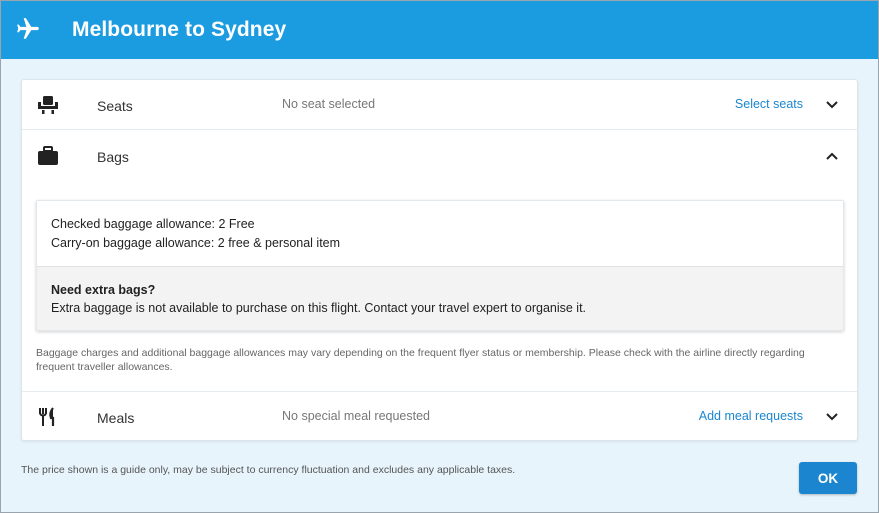 Image resolution: width=879 pixels, height=513 pixels. Describe the element at coordinates (48, 105) in the screenshot. I see `seat-icon` at that location.